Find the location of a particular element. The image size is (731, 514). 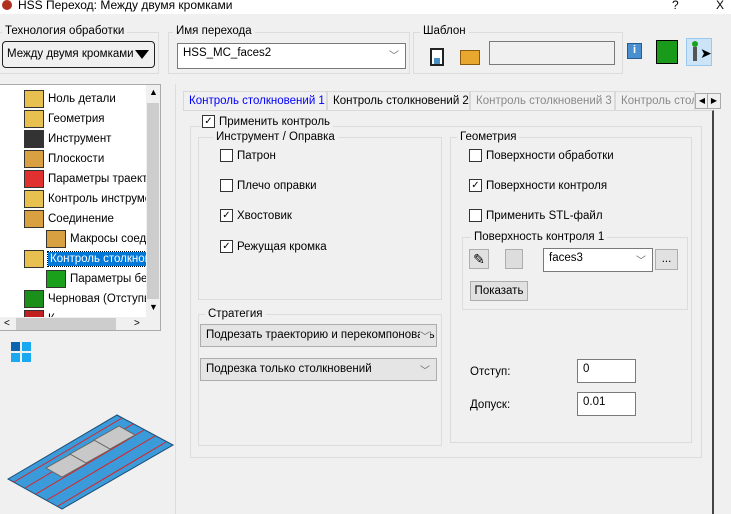

geometry-icon is located at coordinates (34, 119).